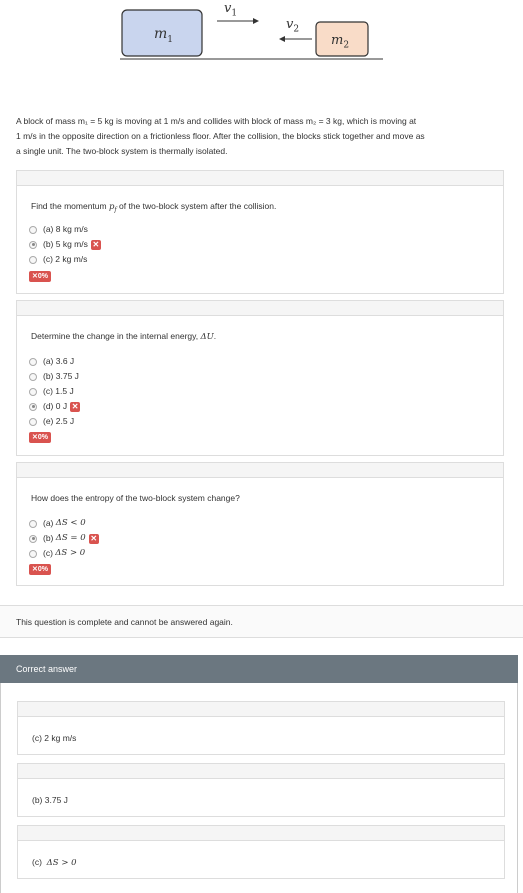 This screenshot has height=893, width=523. I want to click on answer-option: (b) 3.75 J, so click(54, 376).